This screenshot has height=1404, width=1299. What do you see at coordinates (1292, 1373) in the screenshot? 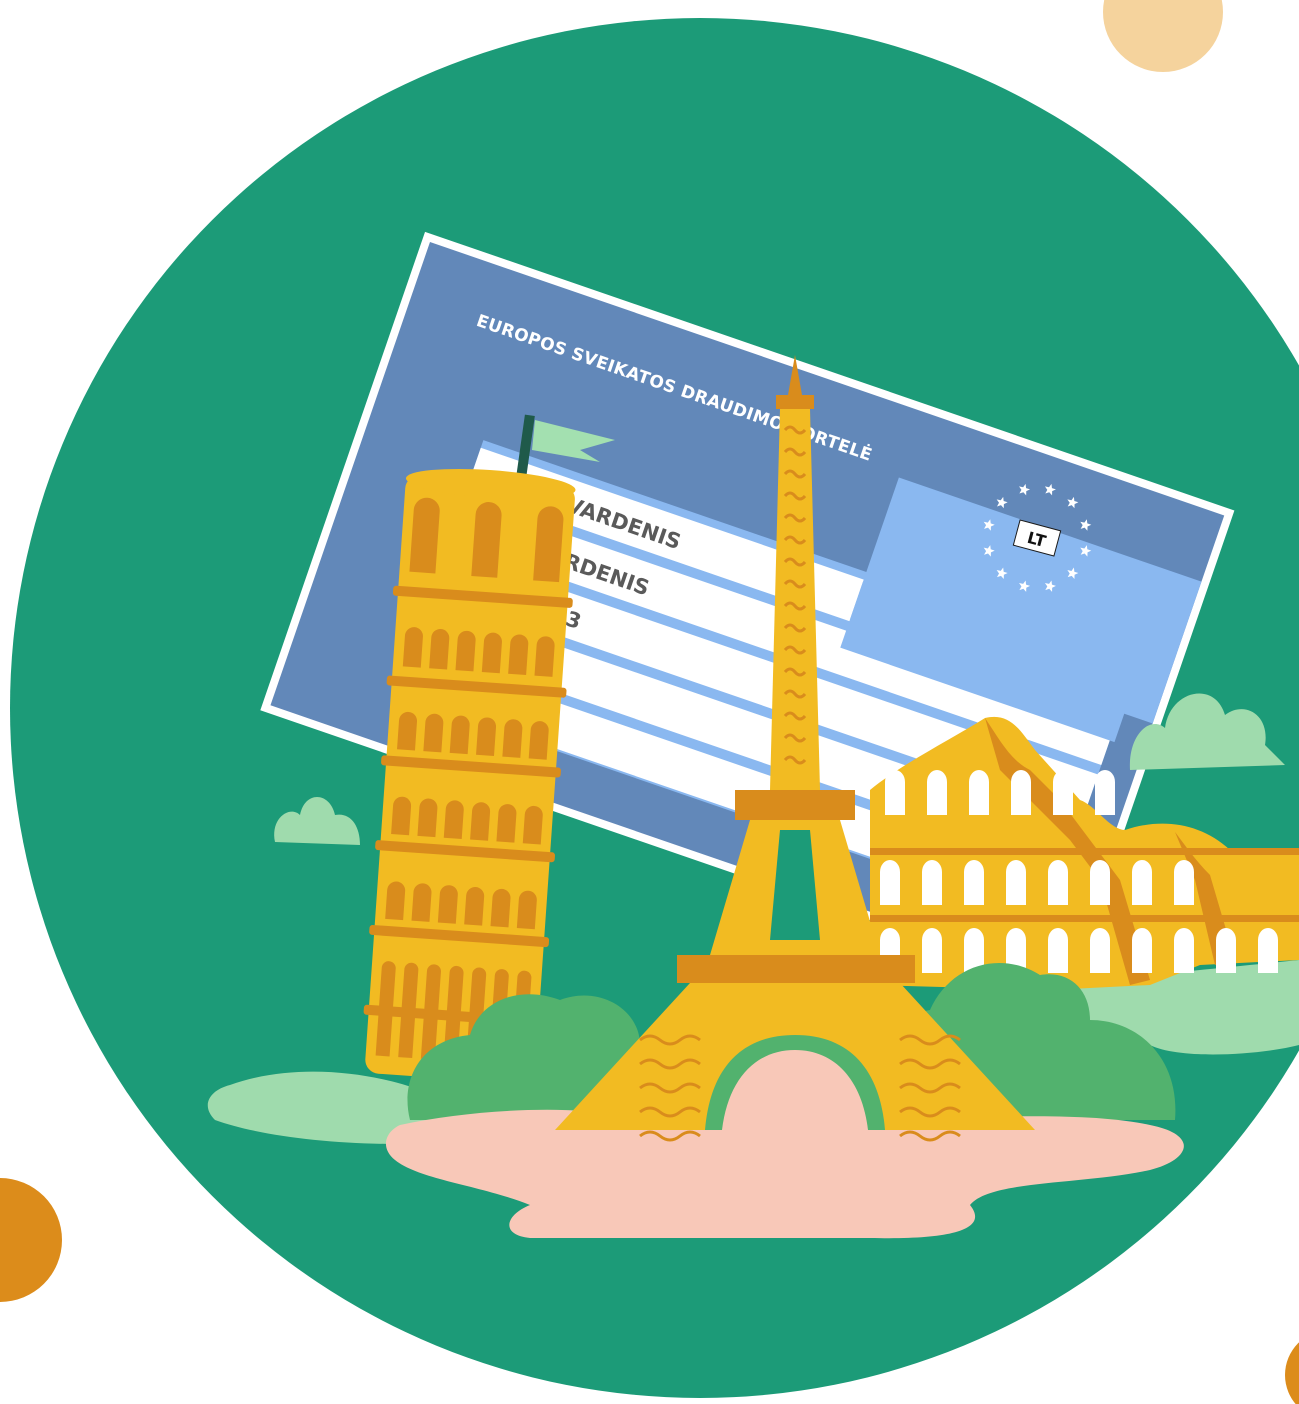
I see `orange-dot-right` at bounding box center [1292, 1373].